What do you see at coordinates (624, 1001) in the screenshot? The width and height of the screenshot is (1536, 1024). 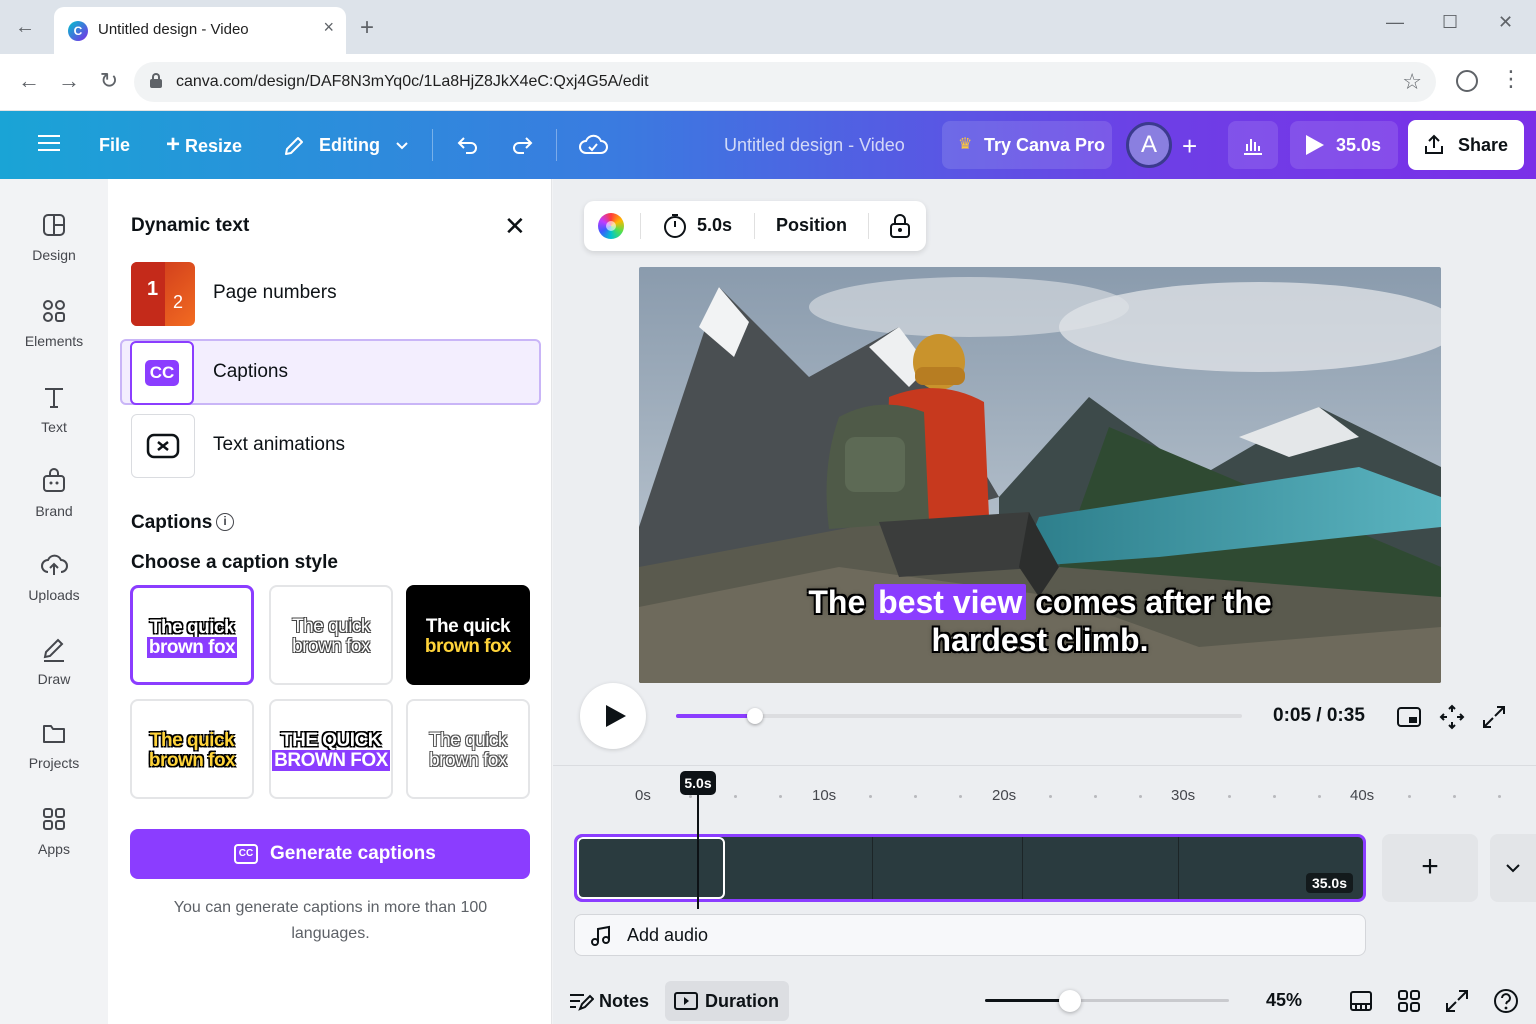 I see `notes-button: Notes` at bounding box center [624, 1001].